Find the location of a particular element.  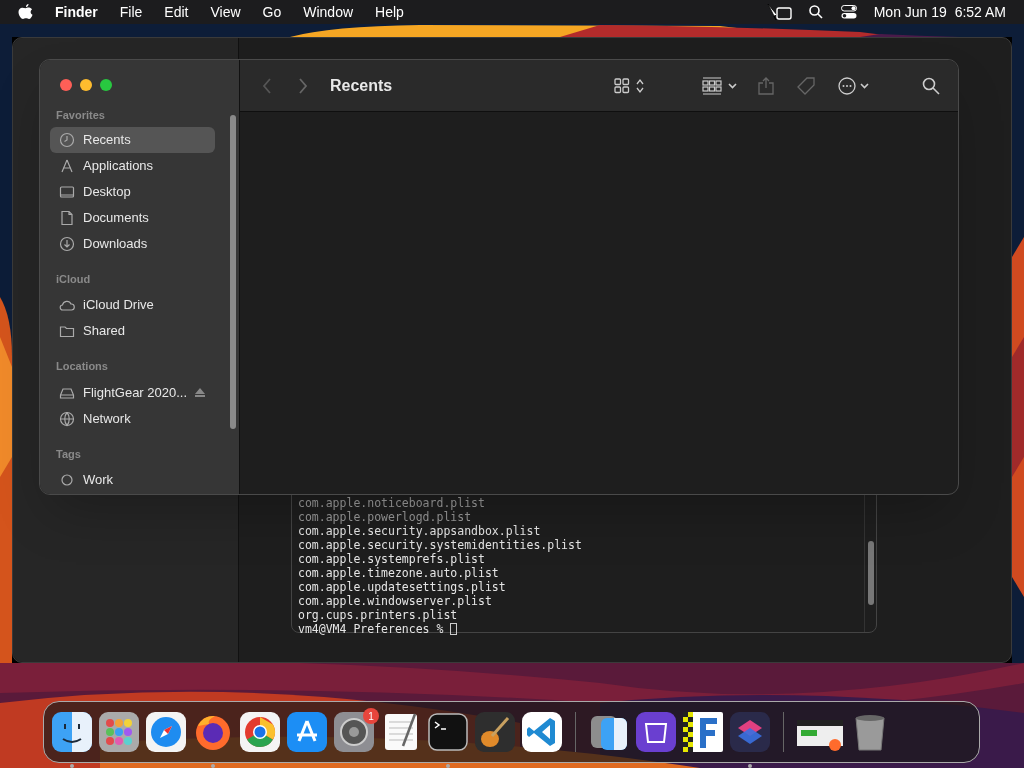

sidebar-item: Desktop is located at coordinates (132, 191).